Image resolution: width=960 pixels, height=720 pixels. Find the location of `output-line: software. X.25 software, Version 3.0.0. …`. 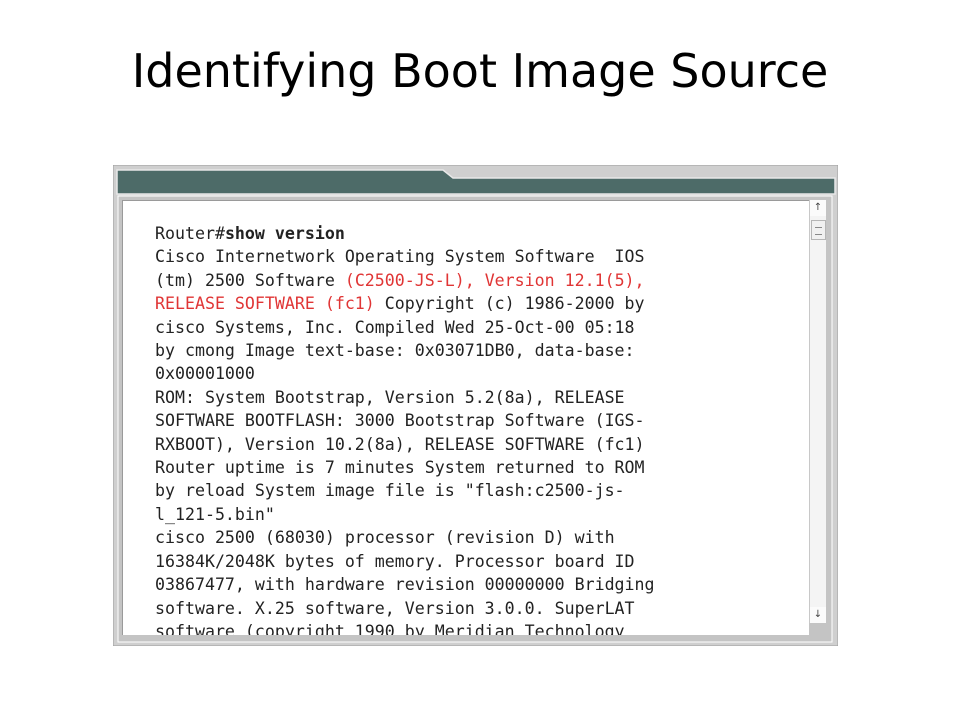

output-line: software. X.25 software, Version 3.0.0. … is located at coordinates (395, 608).